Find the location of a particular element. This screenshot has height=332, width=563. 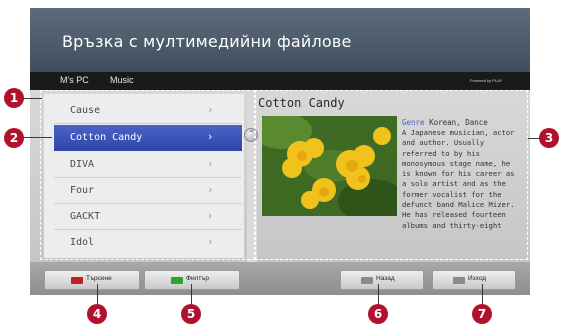

list-item-label: GACKT is located at coordinates (85, 216).